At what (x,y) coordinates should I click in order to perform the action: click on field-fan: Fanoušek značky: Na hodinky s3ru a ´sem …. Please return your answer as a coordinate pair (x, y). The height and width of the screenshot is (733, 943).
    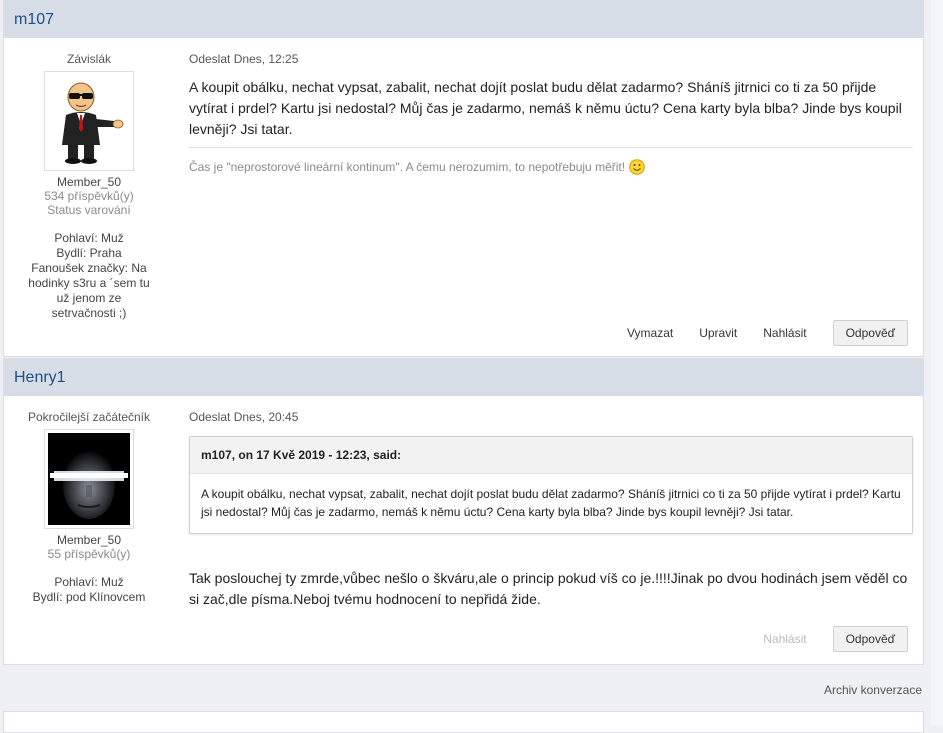
    Looking at the image, I should click on (89, 290).